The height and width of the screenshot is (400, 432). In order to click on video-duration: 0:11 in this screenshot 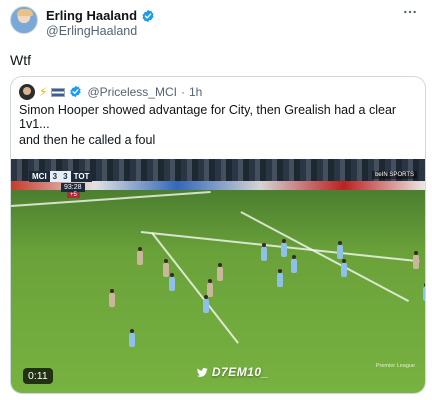, I will do `click(38, 376)`.